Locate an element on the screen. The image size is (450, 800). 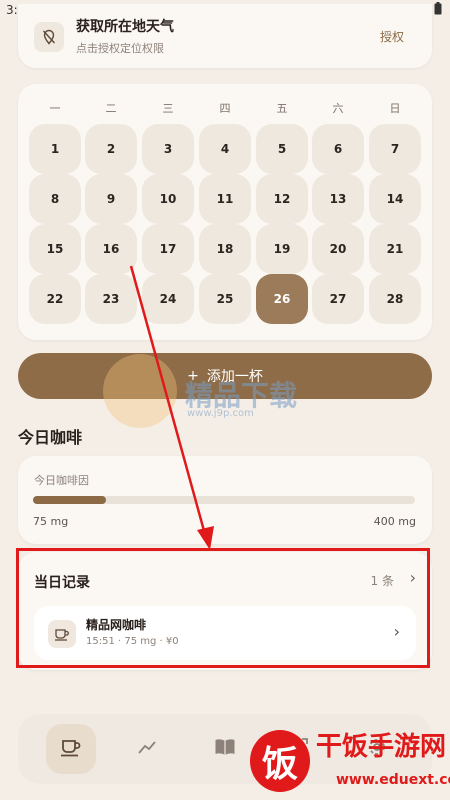
calendar-day-number: 11 is located at coordinates (225, 199).